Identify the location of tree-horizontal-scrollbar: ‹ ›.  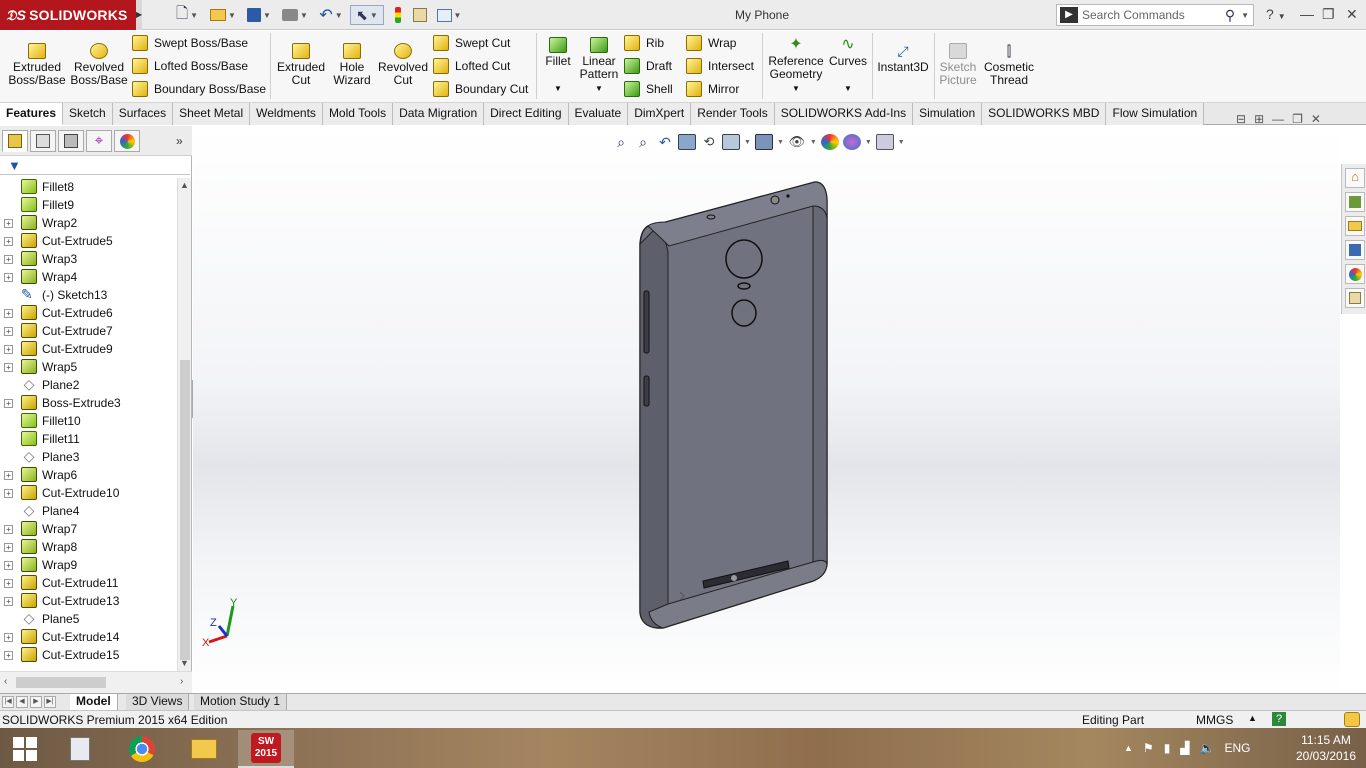
(96, 682).